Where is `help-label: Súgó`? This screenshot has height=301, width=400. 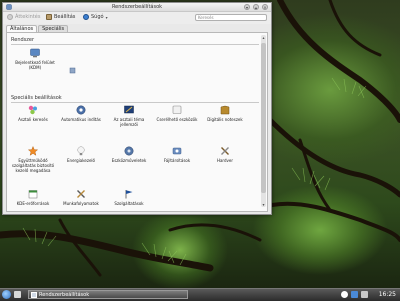 help-label: Súgó is located at coordinates (97, 17).